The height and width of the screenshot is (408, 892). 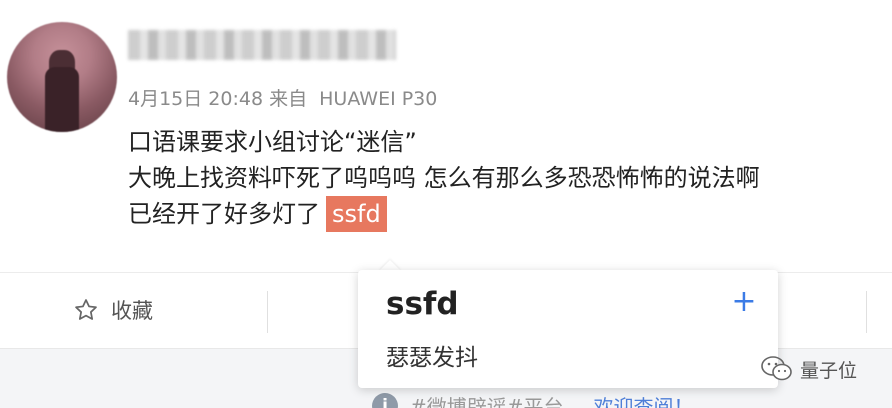 I want to click on post-meta: 4月15日 20:48 来自 HUAWEI P30, so click(x=282, y=97).